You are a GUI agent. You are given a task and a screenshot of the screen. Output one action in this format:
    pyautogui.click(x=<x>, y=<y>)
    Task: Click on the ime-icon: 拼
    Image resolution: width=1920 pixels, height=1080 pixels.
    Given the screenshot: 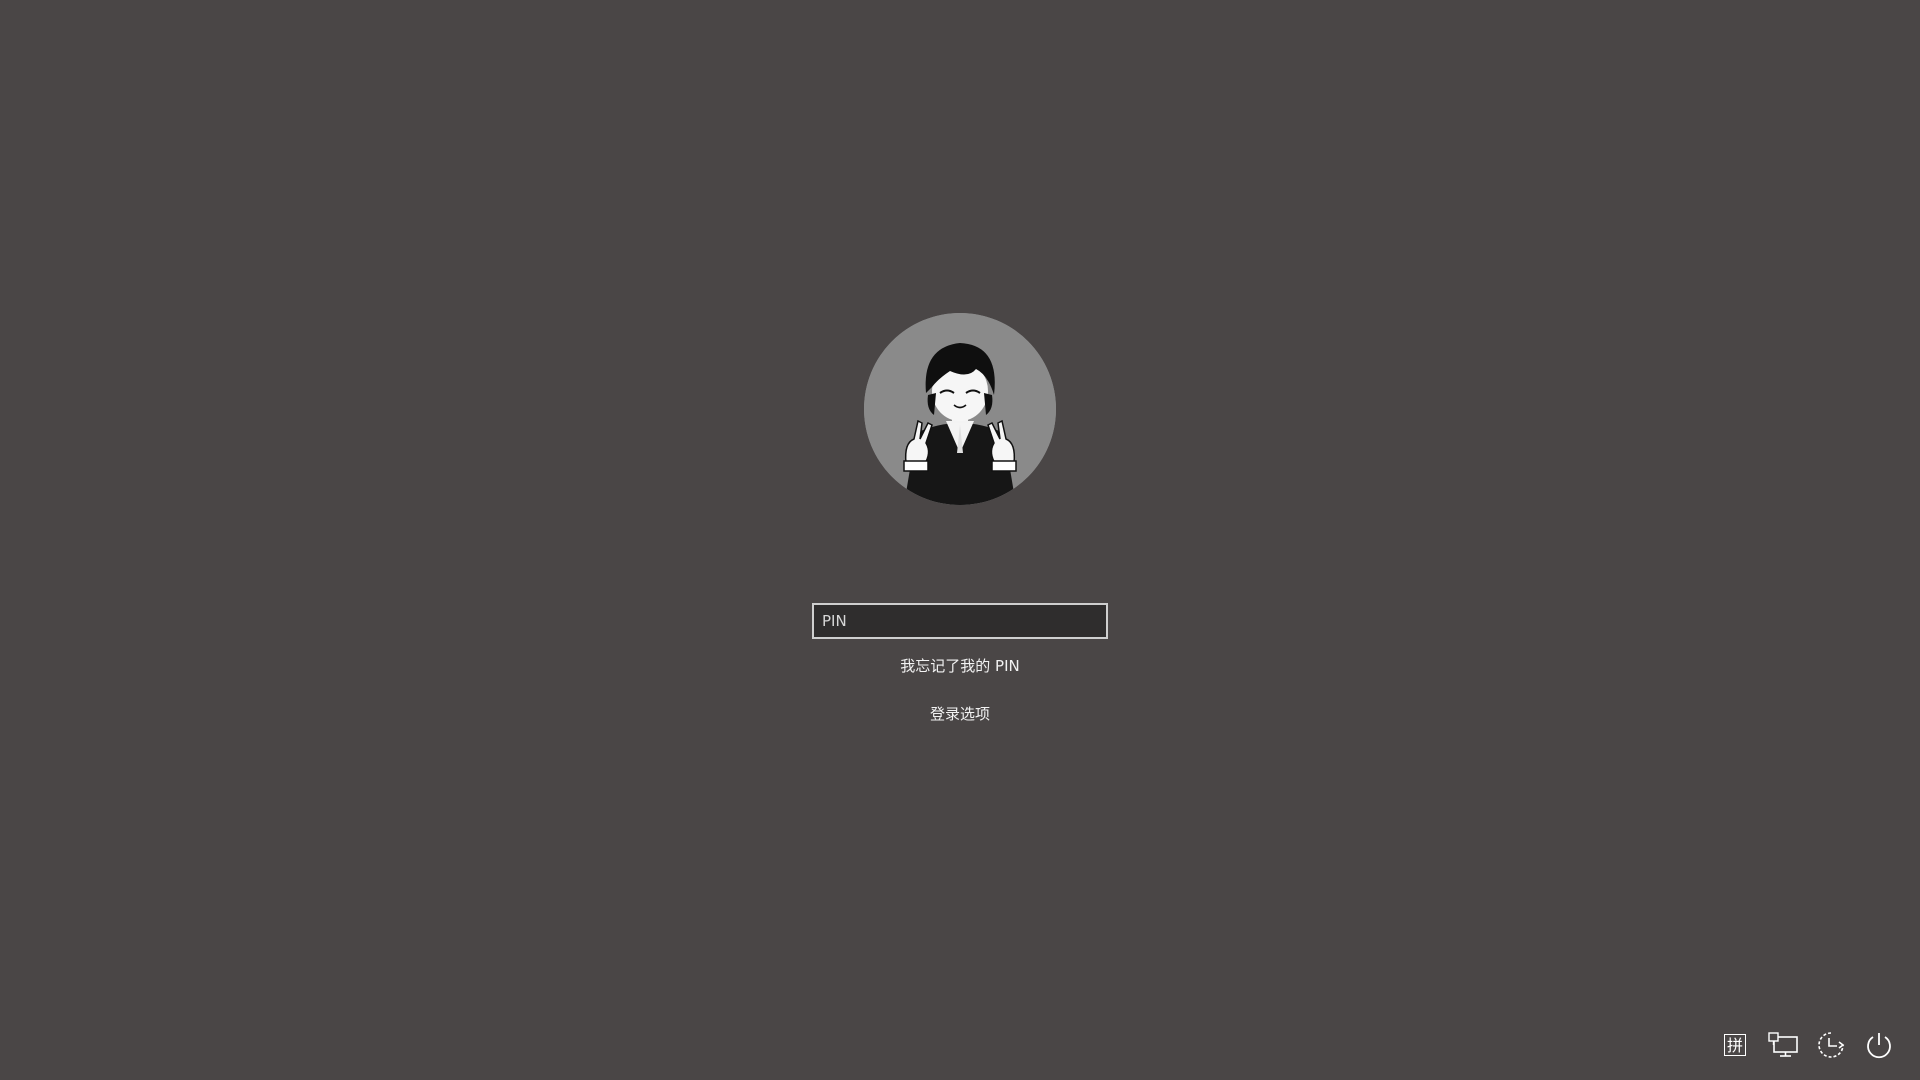 What is the action you would take?
    pyautogui.click(x=1735, y=1045)
    